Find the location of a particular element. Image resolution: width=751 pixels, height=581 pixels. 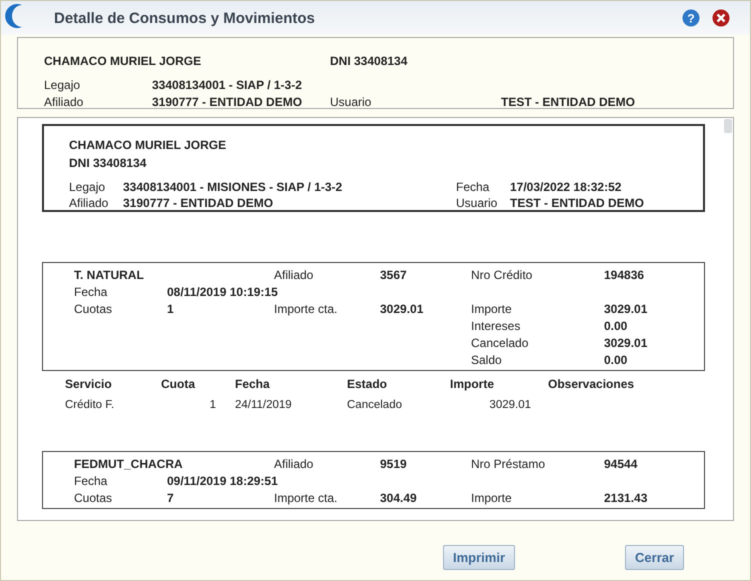

field-value: 09/11/2019 18:29:51 is located at coordinates (223, 481).